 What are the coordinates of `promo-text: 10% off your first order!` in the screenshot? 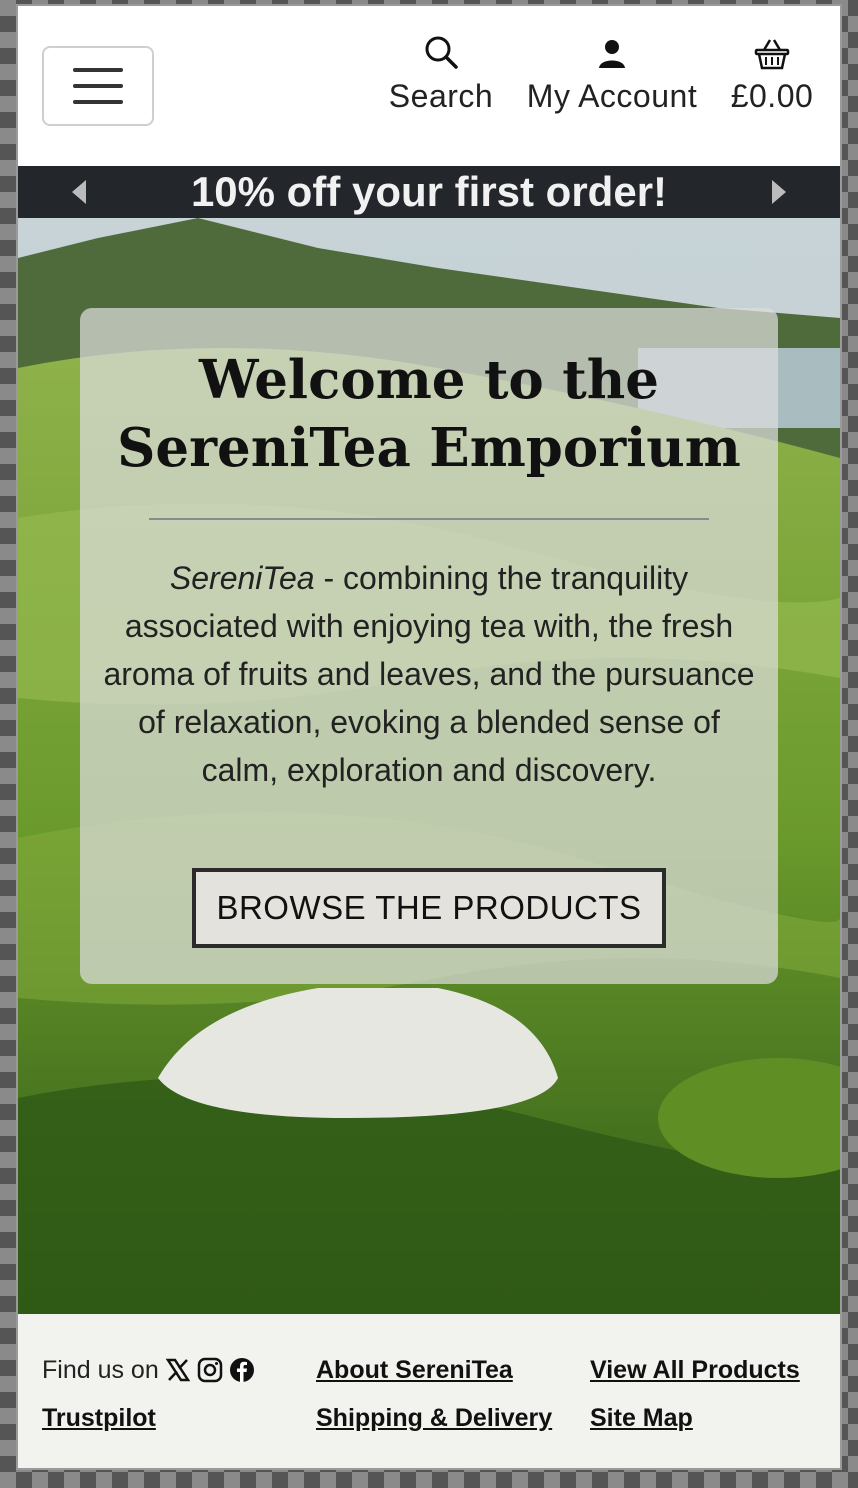 It's located at (429, 191).